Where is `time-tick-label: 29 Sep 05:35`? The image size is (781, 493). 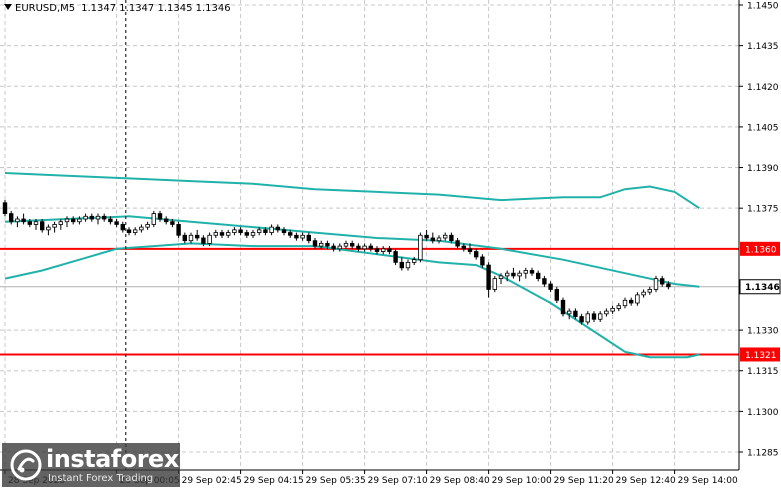 time-tick-label: 29 Sep 05:35 is located at coordinates (336, 481).